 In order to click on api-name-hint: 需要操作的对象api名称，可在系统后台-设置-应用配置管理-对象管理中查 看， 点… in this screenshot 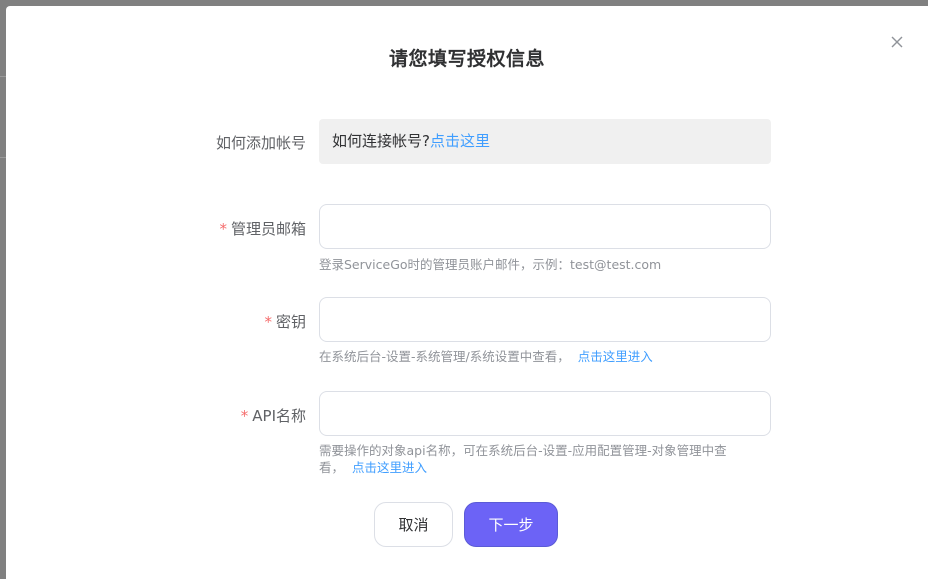, I will do `click(545, 459)`.